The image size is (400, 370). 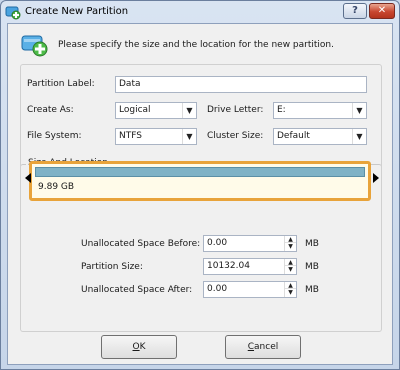 What do you see at coordinates (13, 12) in the screenshot?
I see `partition-wizard-icon` at bounding box center [13, 12].